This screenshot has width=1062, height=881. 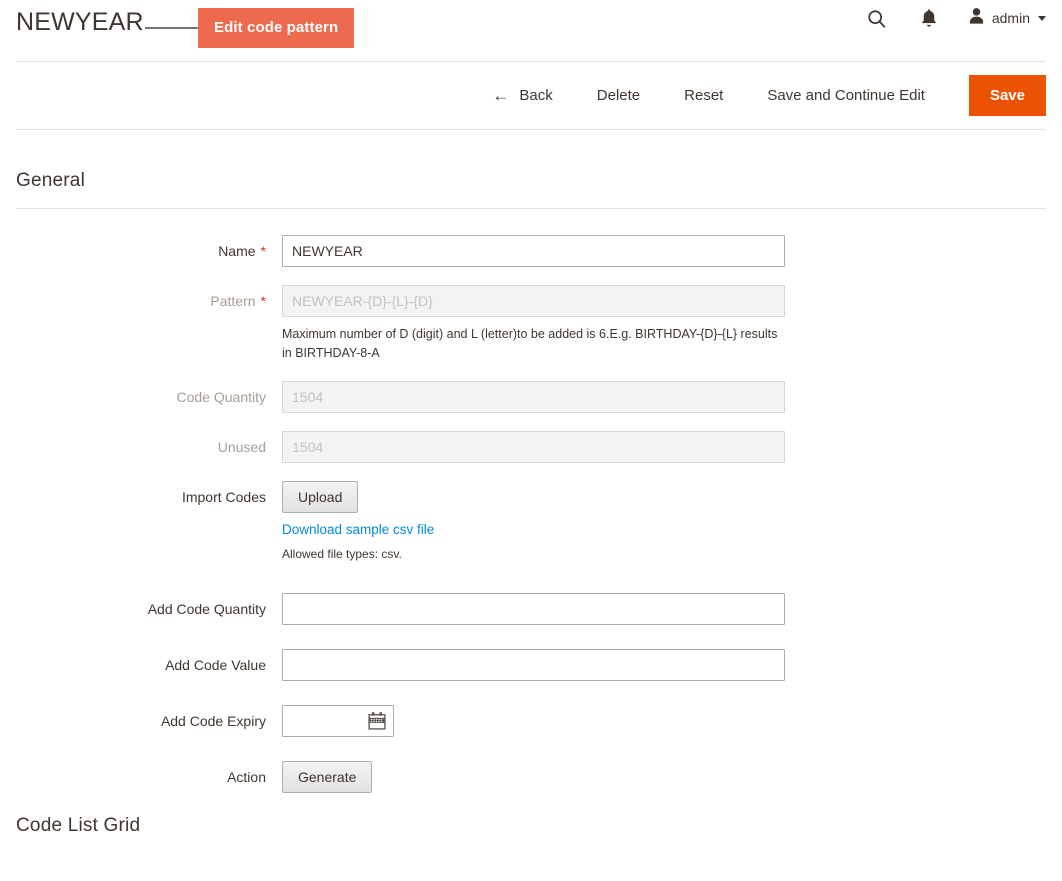 What do you see at coordinates (533, 608) in the screenshot?
I see `add-code-quantity-input` at bounding box center [533, 608].